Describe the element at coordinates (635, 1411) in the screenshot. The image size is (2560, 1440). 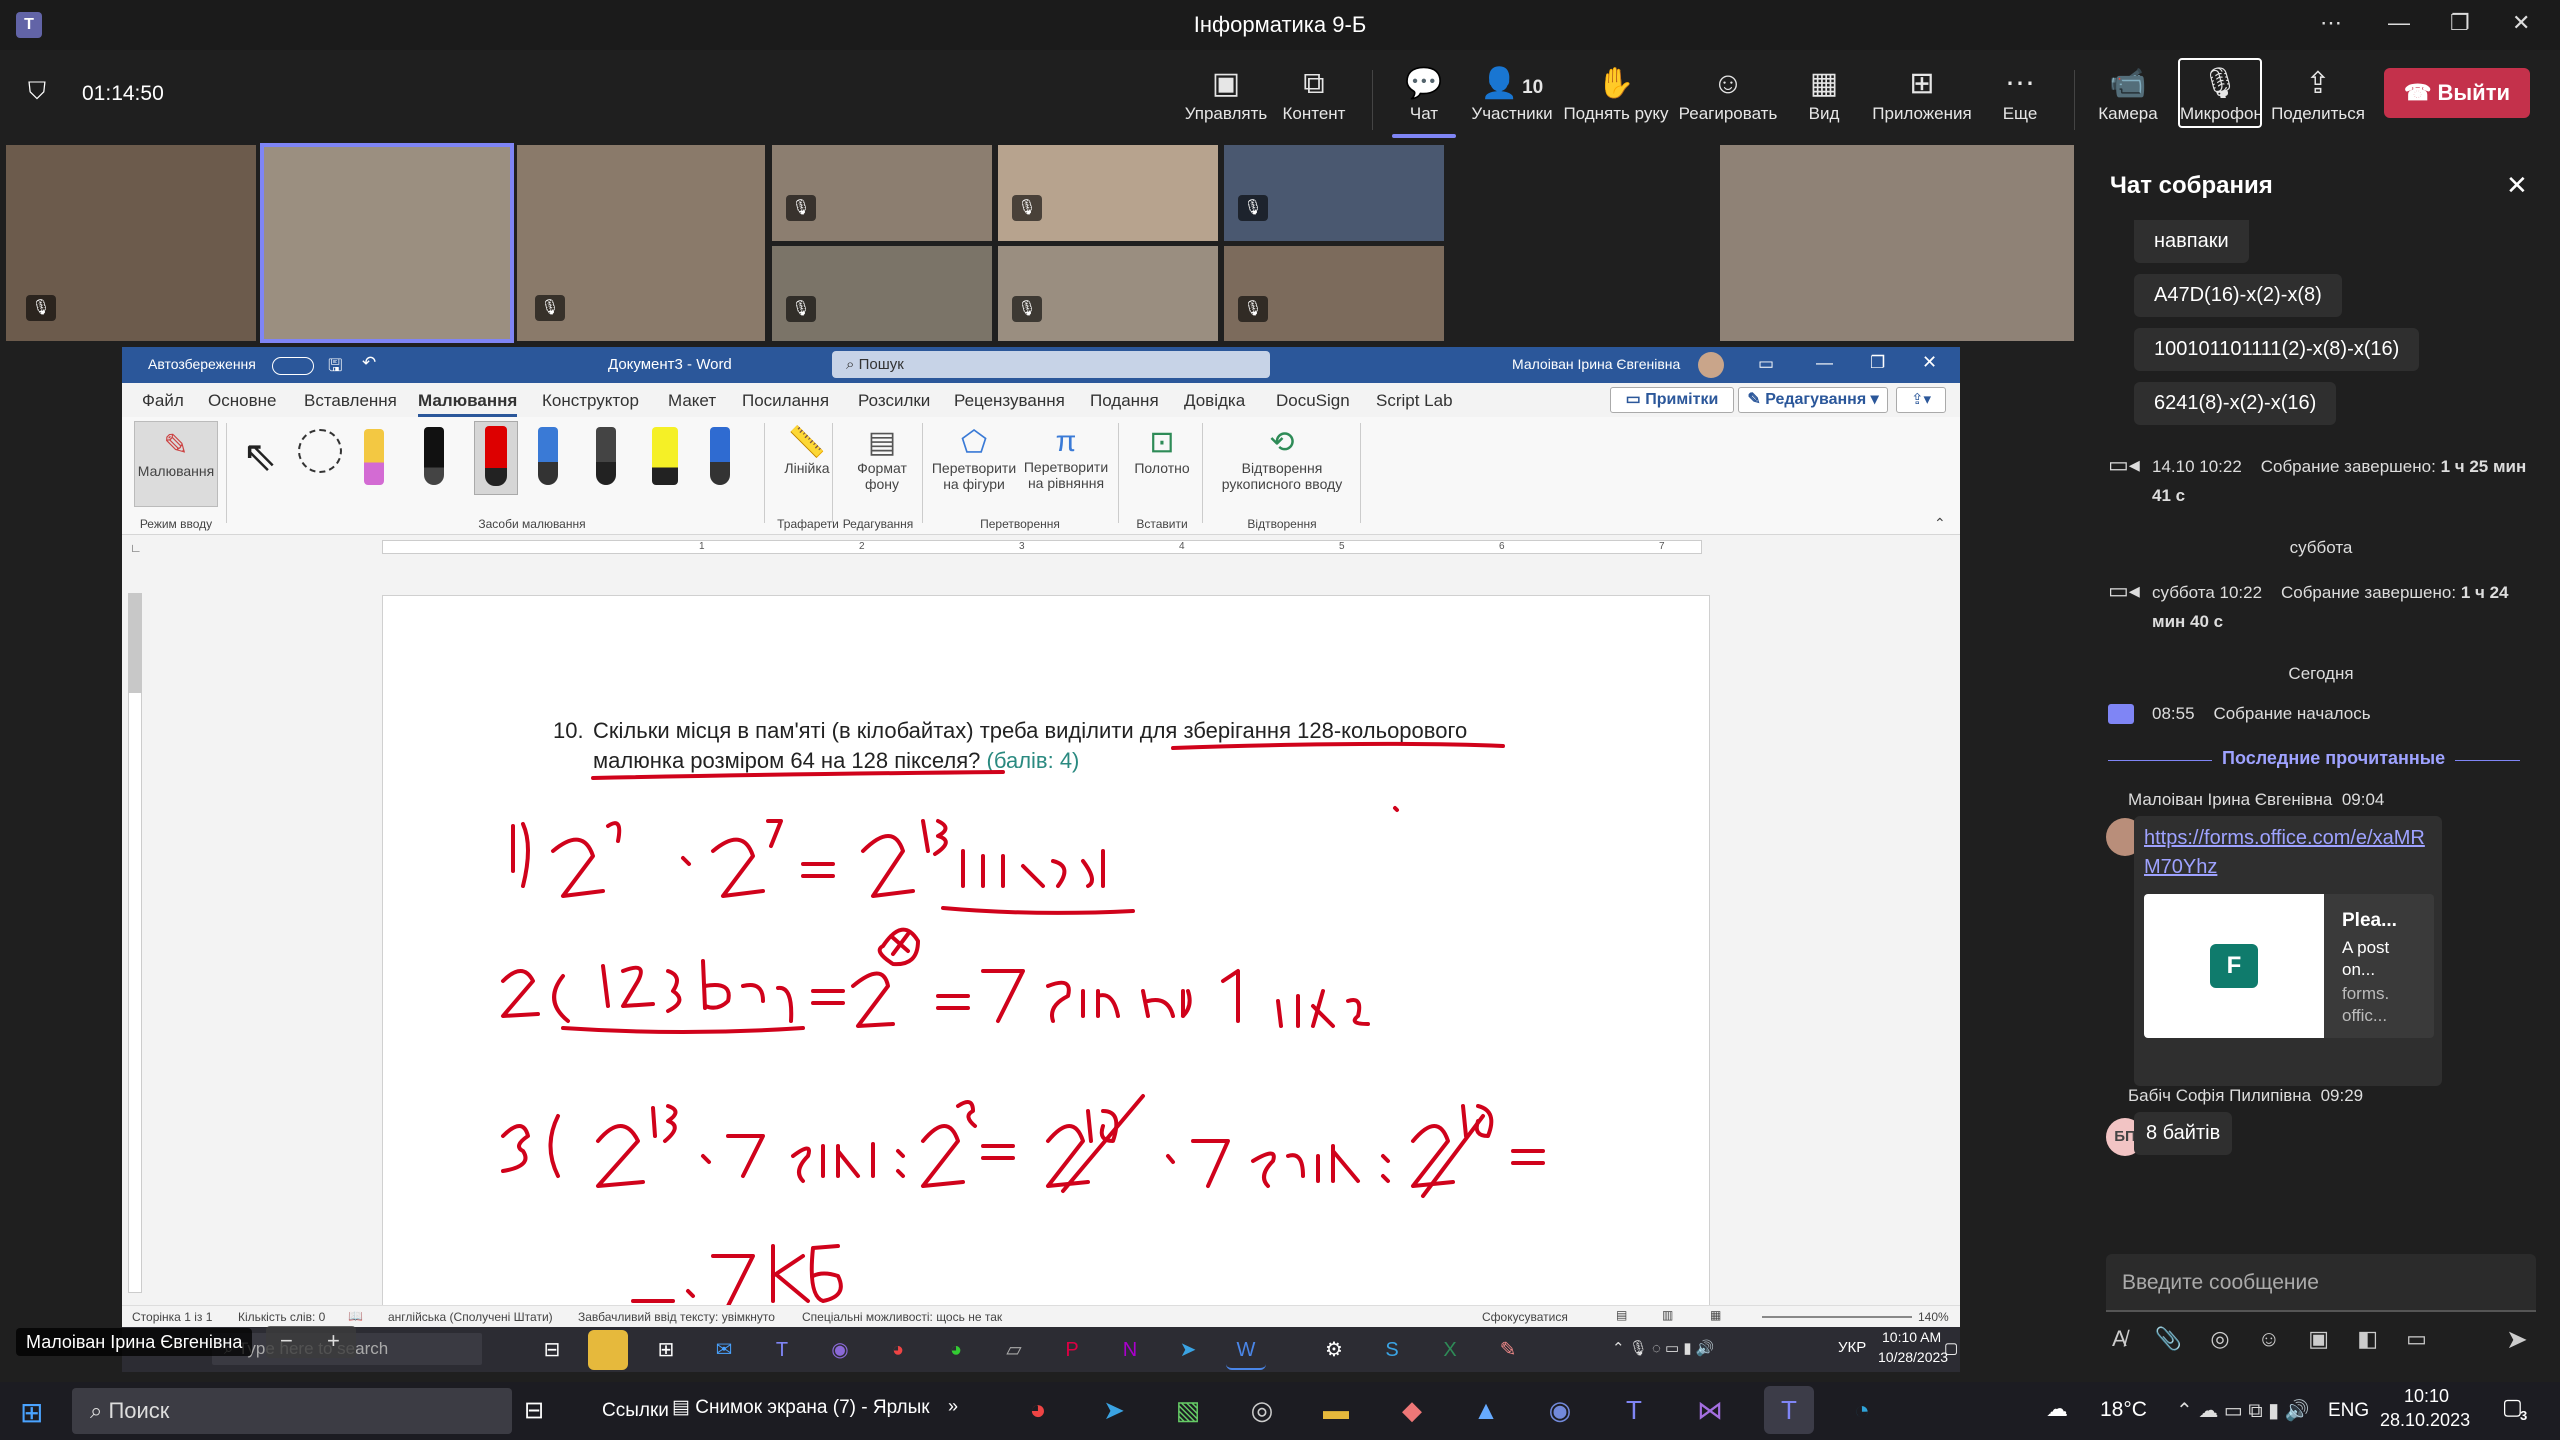
I see `links-toolbar: Ссылки` at that location.